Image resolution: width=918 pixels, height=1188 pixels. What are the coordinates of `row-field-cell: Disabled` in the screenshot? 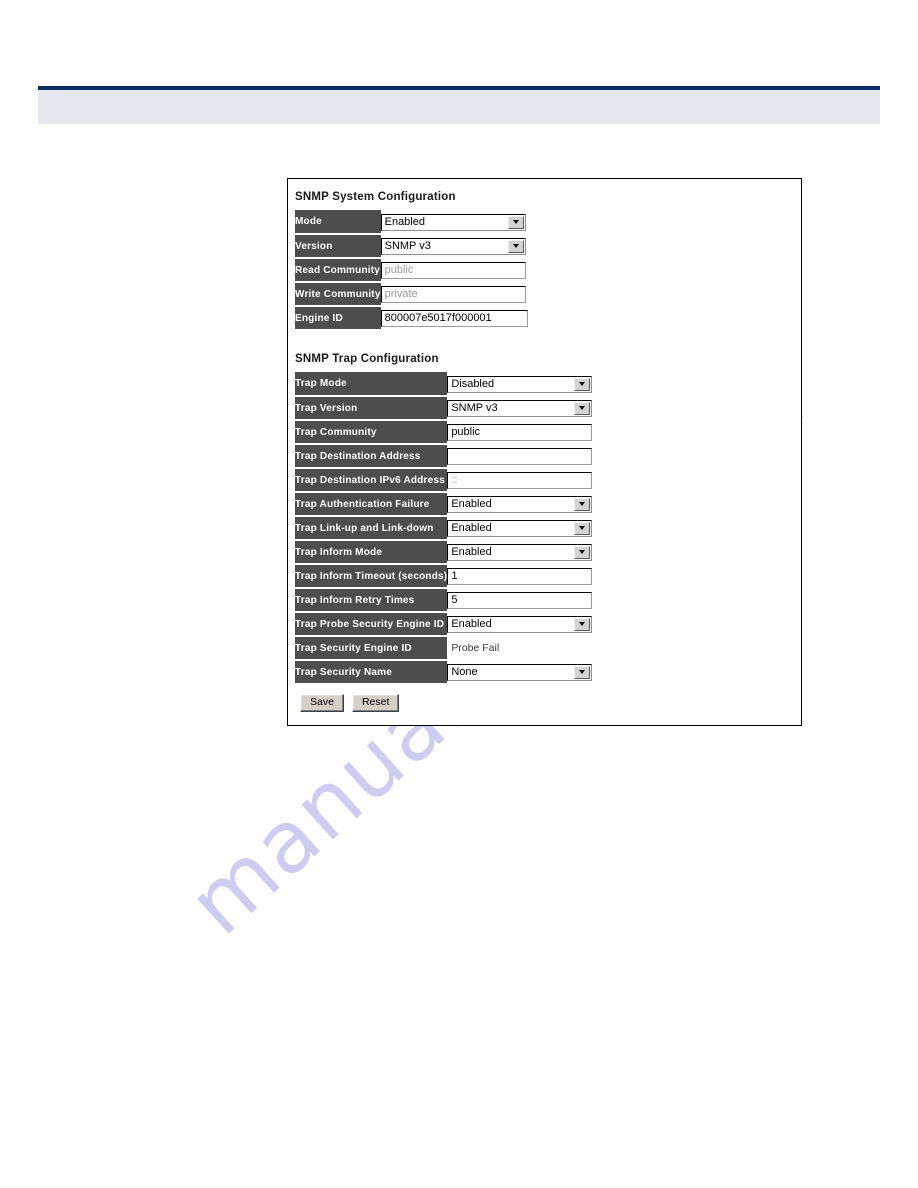 It's located at (520, 384).